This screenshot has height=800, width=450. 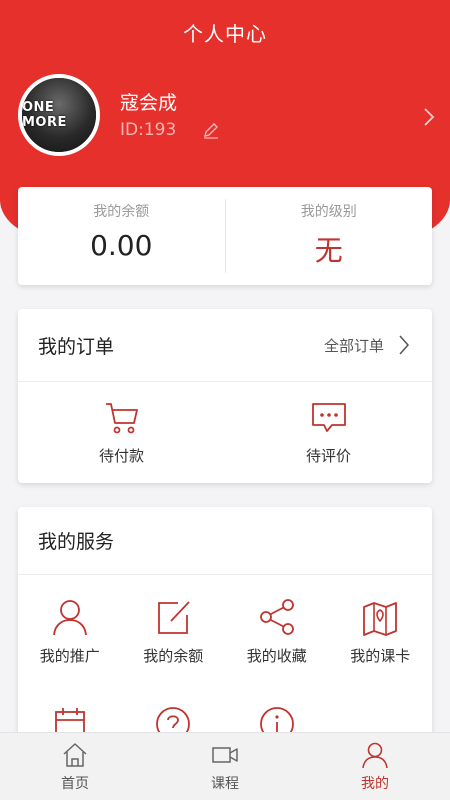 I want to click on orders-title: 我的订单, so click(x=76, y=346).